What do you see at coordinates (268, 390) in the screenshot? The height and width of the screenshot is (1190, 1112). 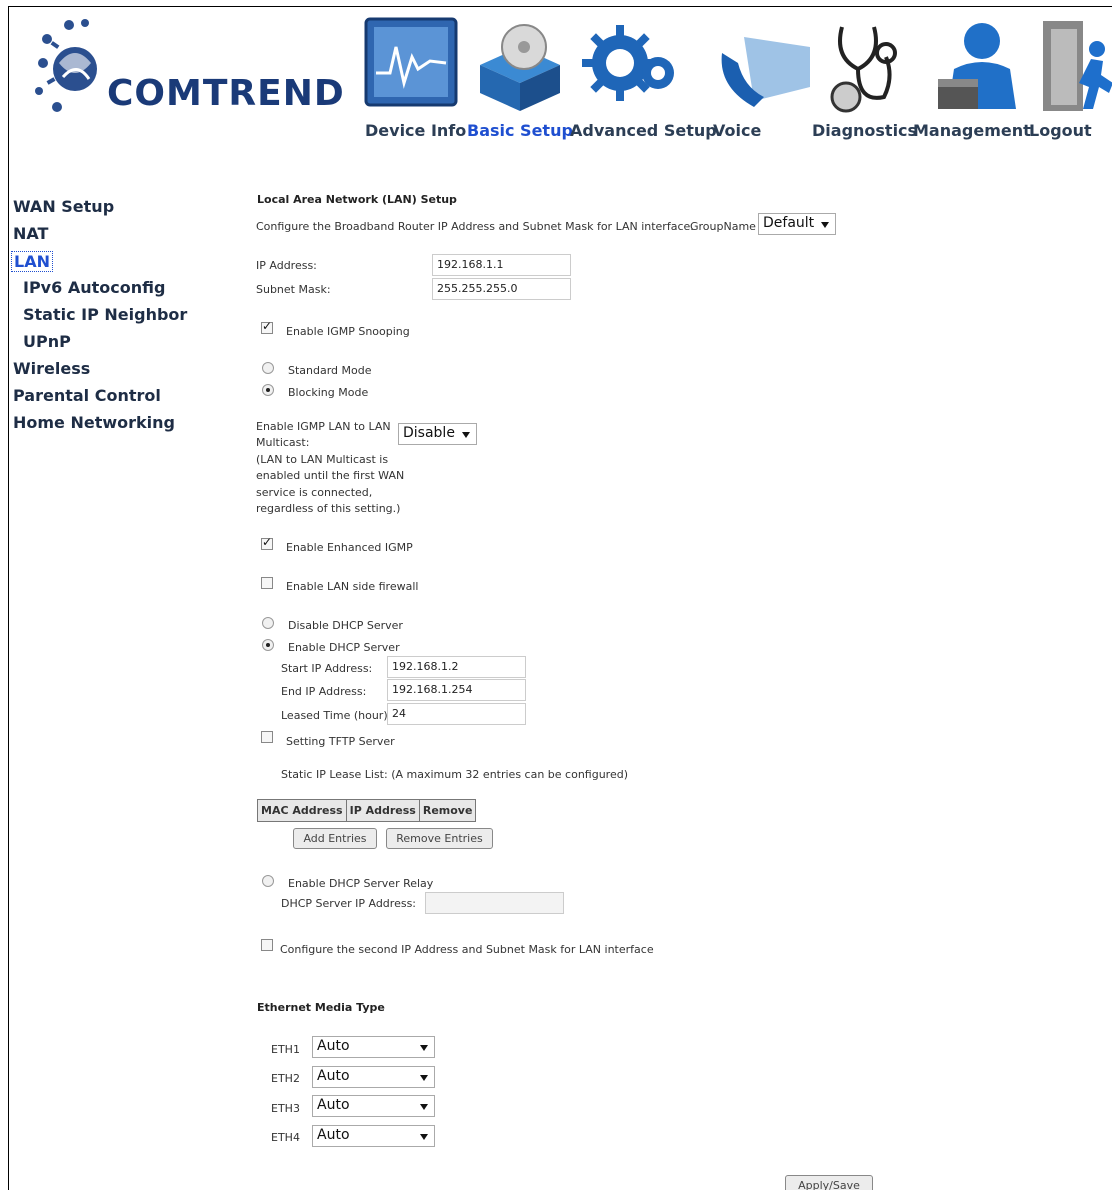 I see `blocking-mode-radio` at bounding box center [268, 390].